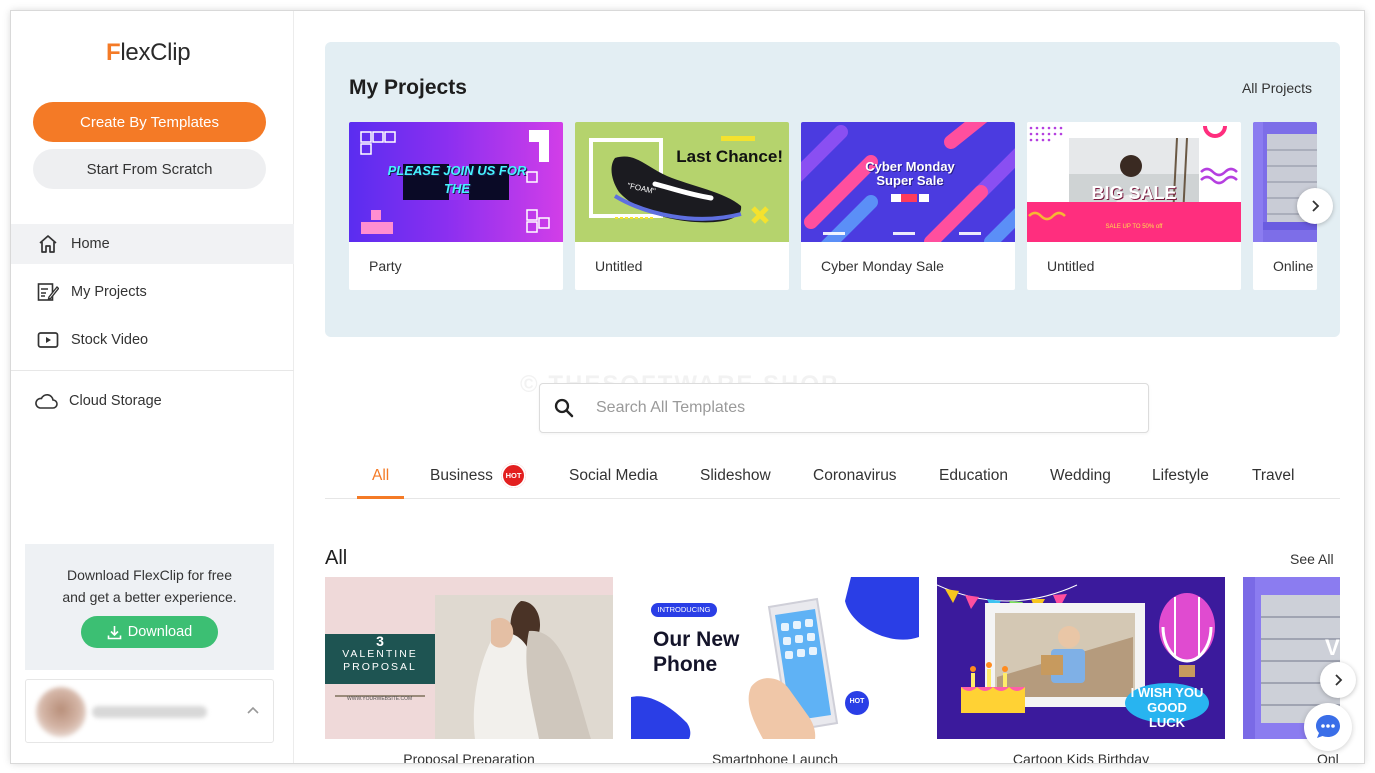 Image resolution: width=1375 pixels, height=773 pixels. I want to click on template-thumbnail: 3 VALENTINE PROPOSAL WWW.YOURWEBSITE.COM, so click(469, 658).